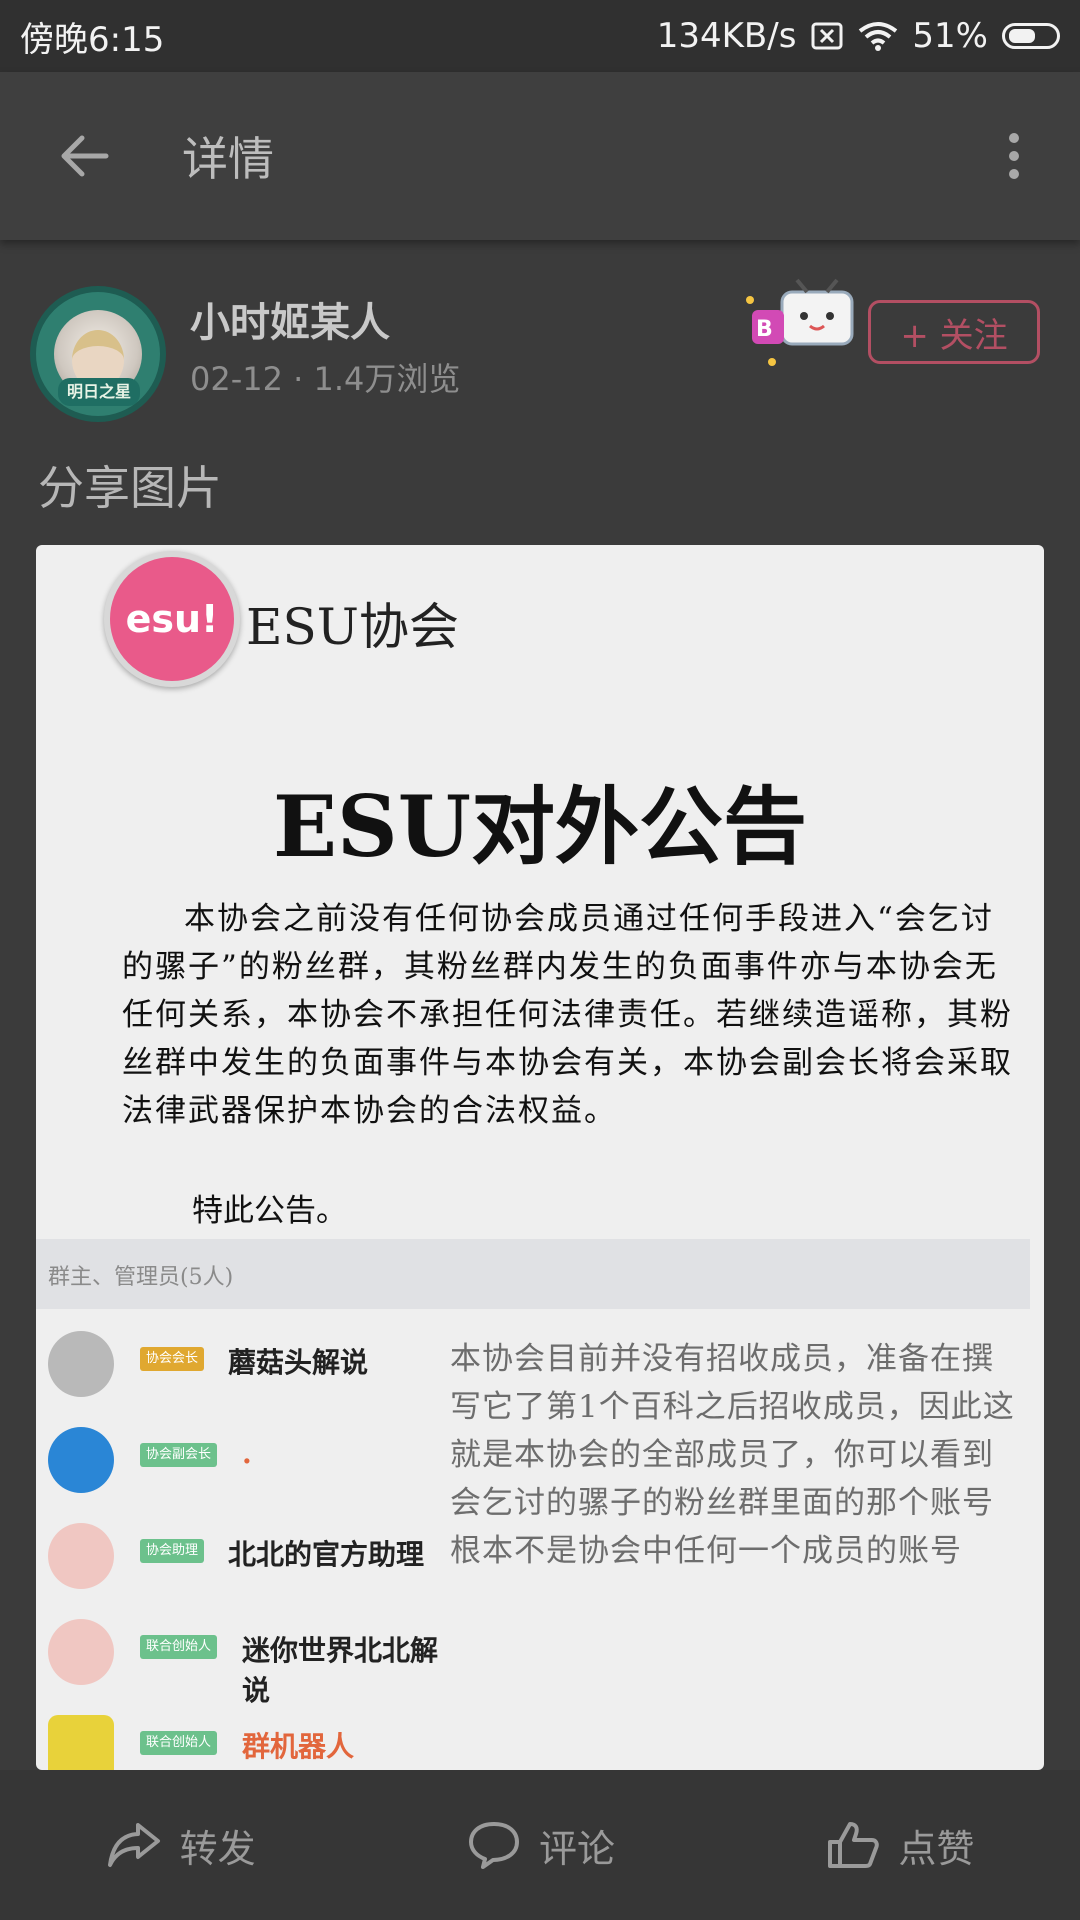  Describe the element at coordinates (99, 392) in the screenshot. I see `avatar-badge: 明日之星` at that location.